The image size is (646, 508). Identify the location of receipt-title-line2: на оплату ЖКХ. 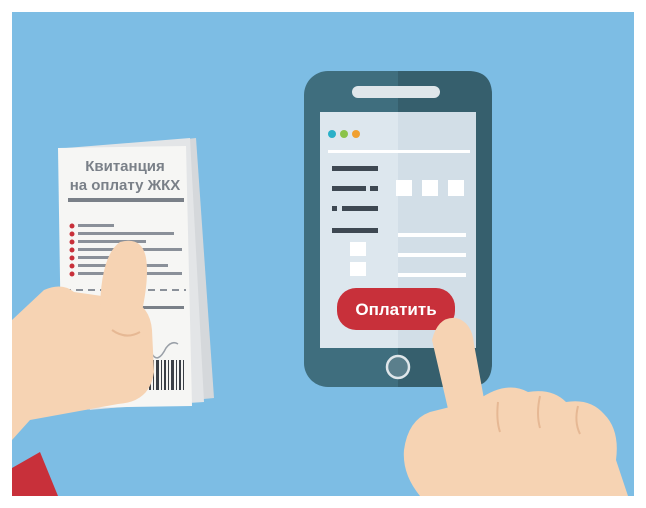
(125, 185).